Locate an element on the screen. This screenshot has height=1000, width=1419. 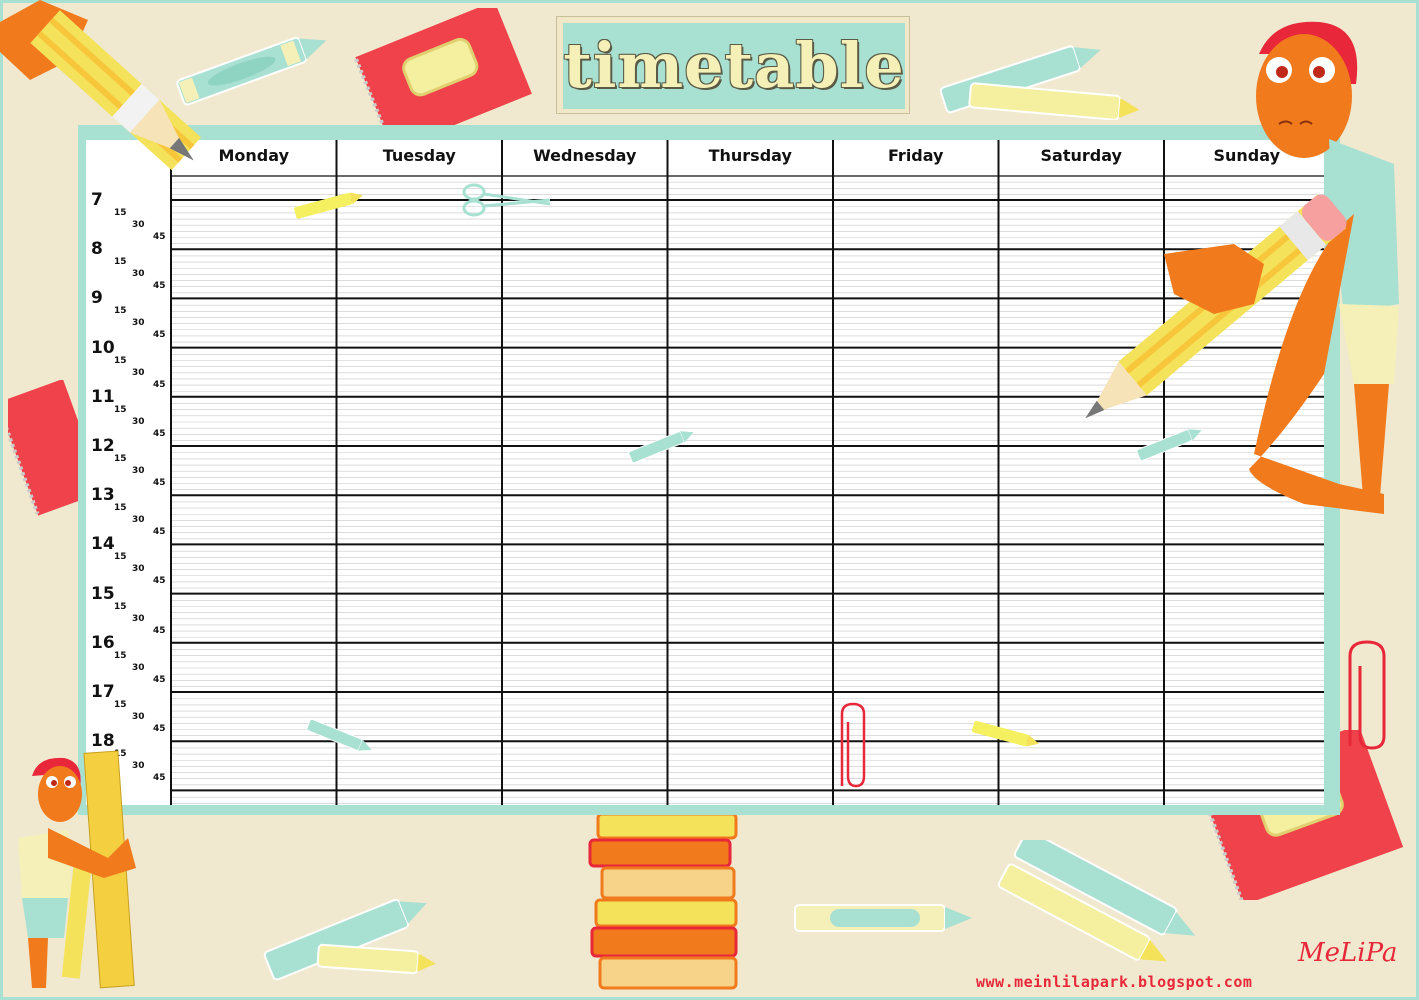
website-url: www.meinlilapark.blogspot.com is located at coordinates (1114, 982).